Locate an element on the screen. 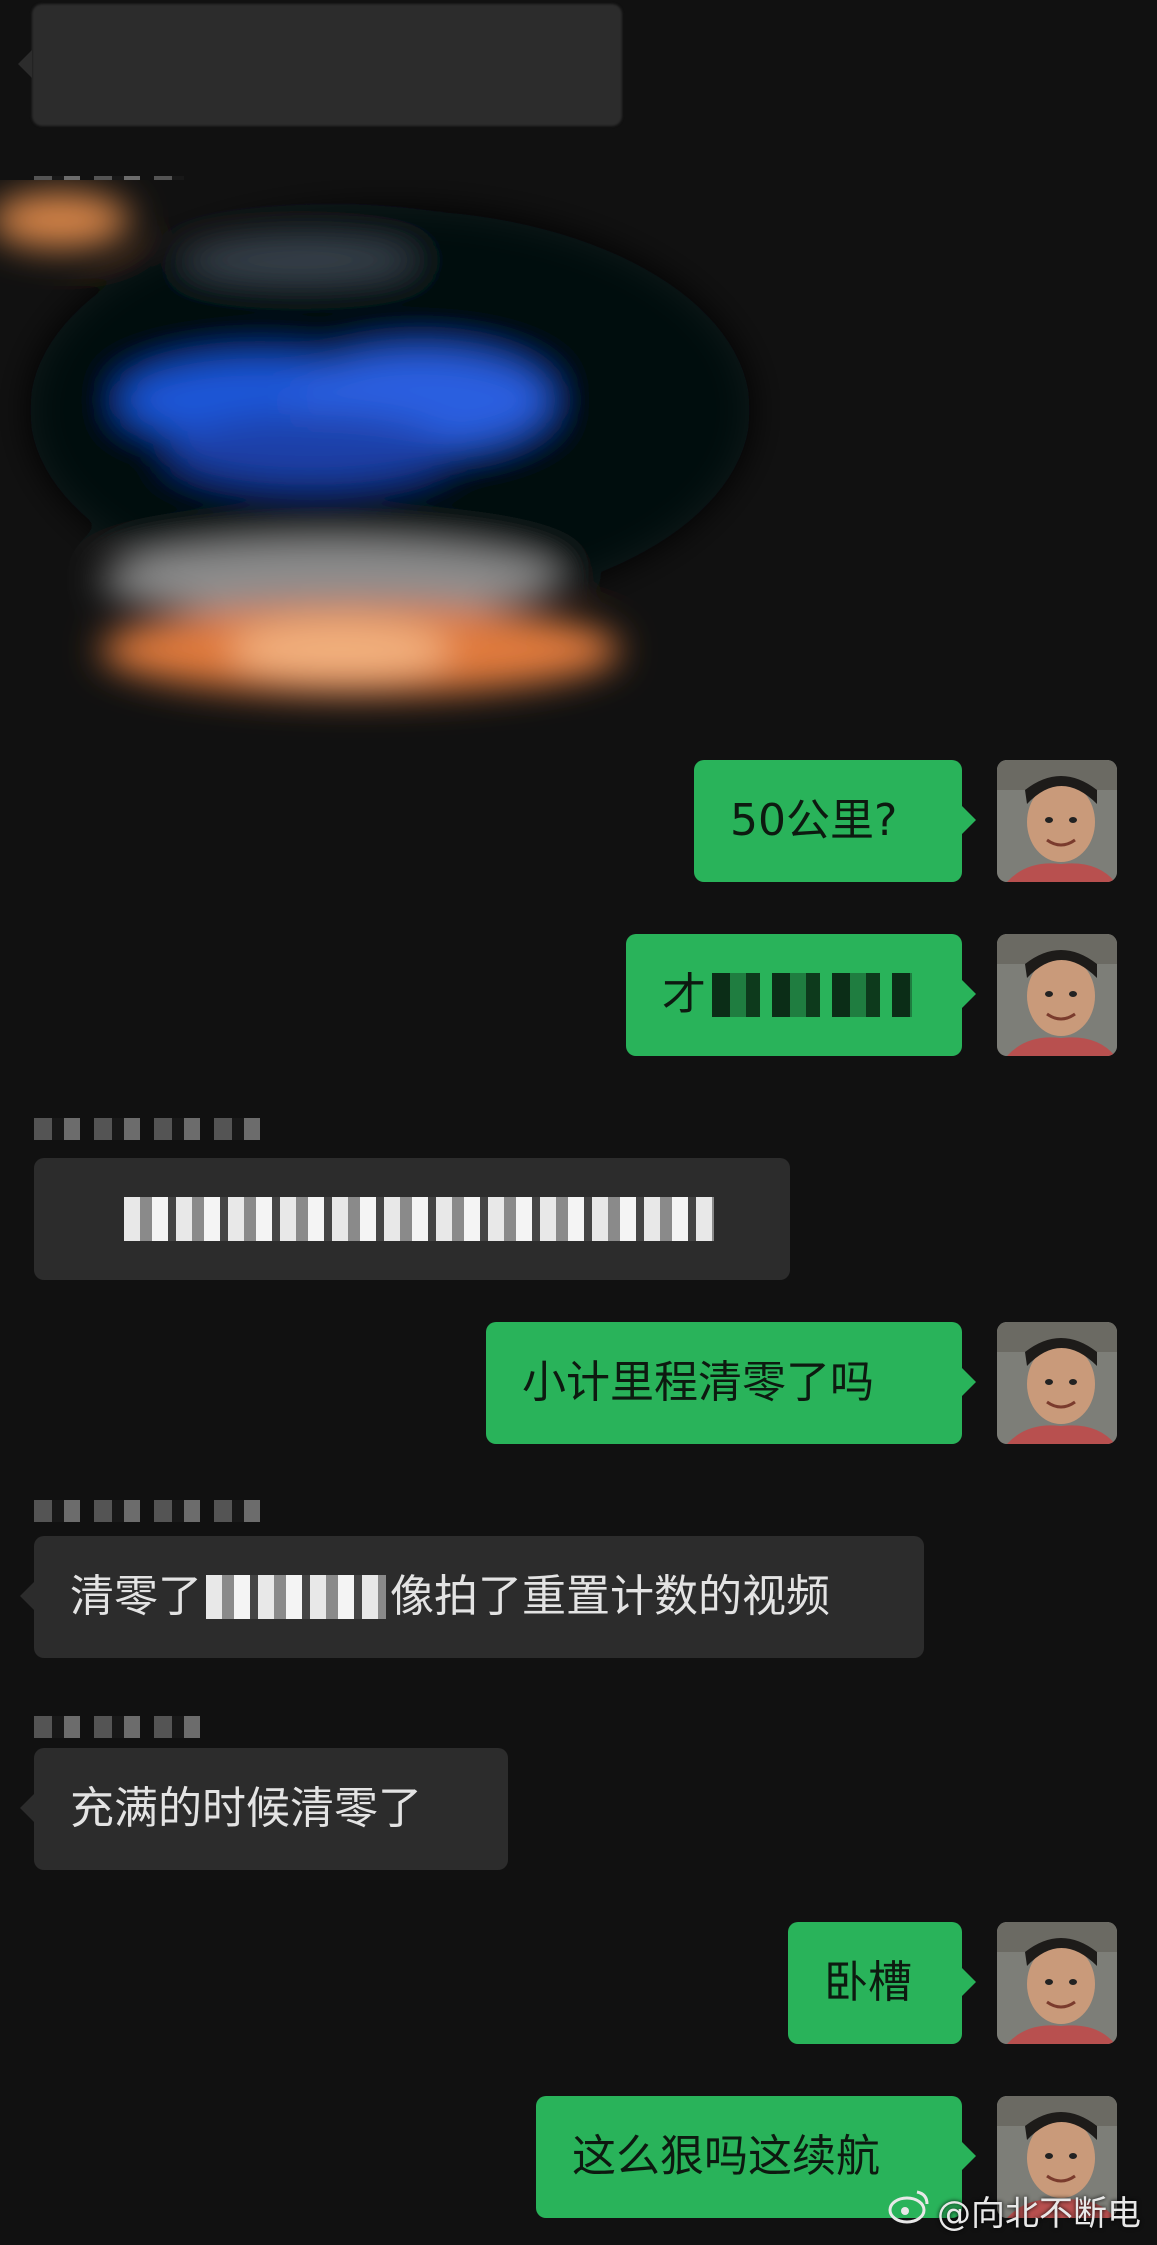  outgoing-message-exclaim: 卧槽 is located at coordinates (875, 1983).